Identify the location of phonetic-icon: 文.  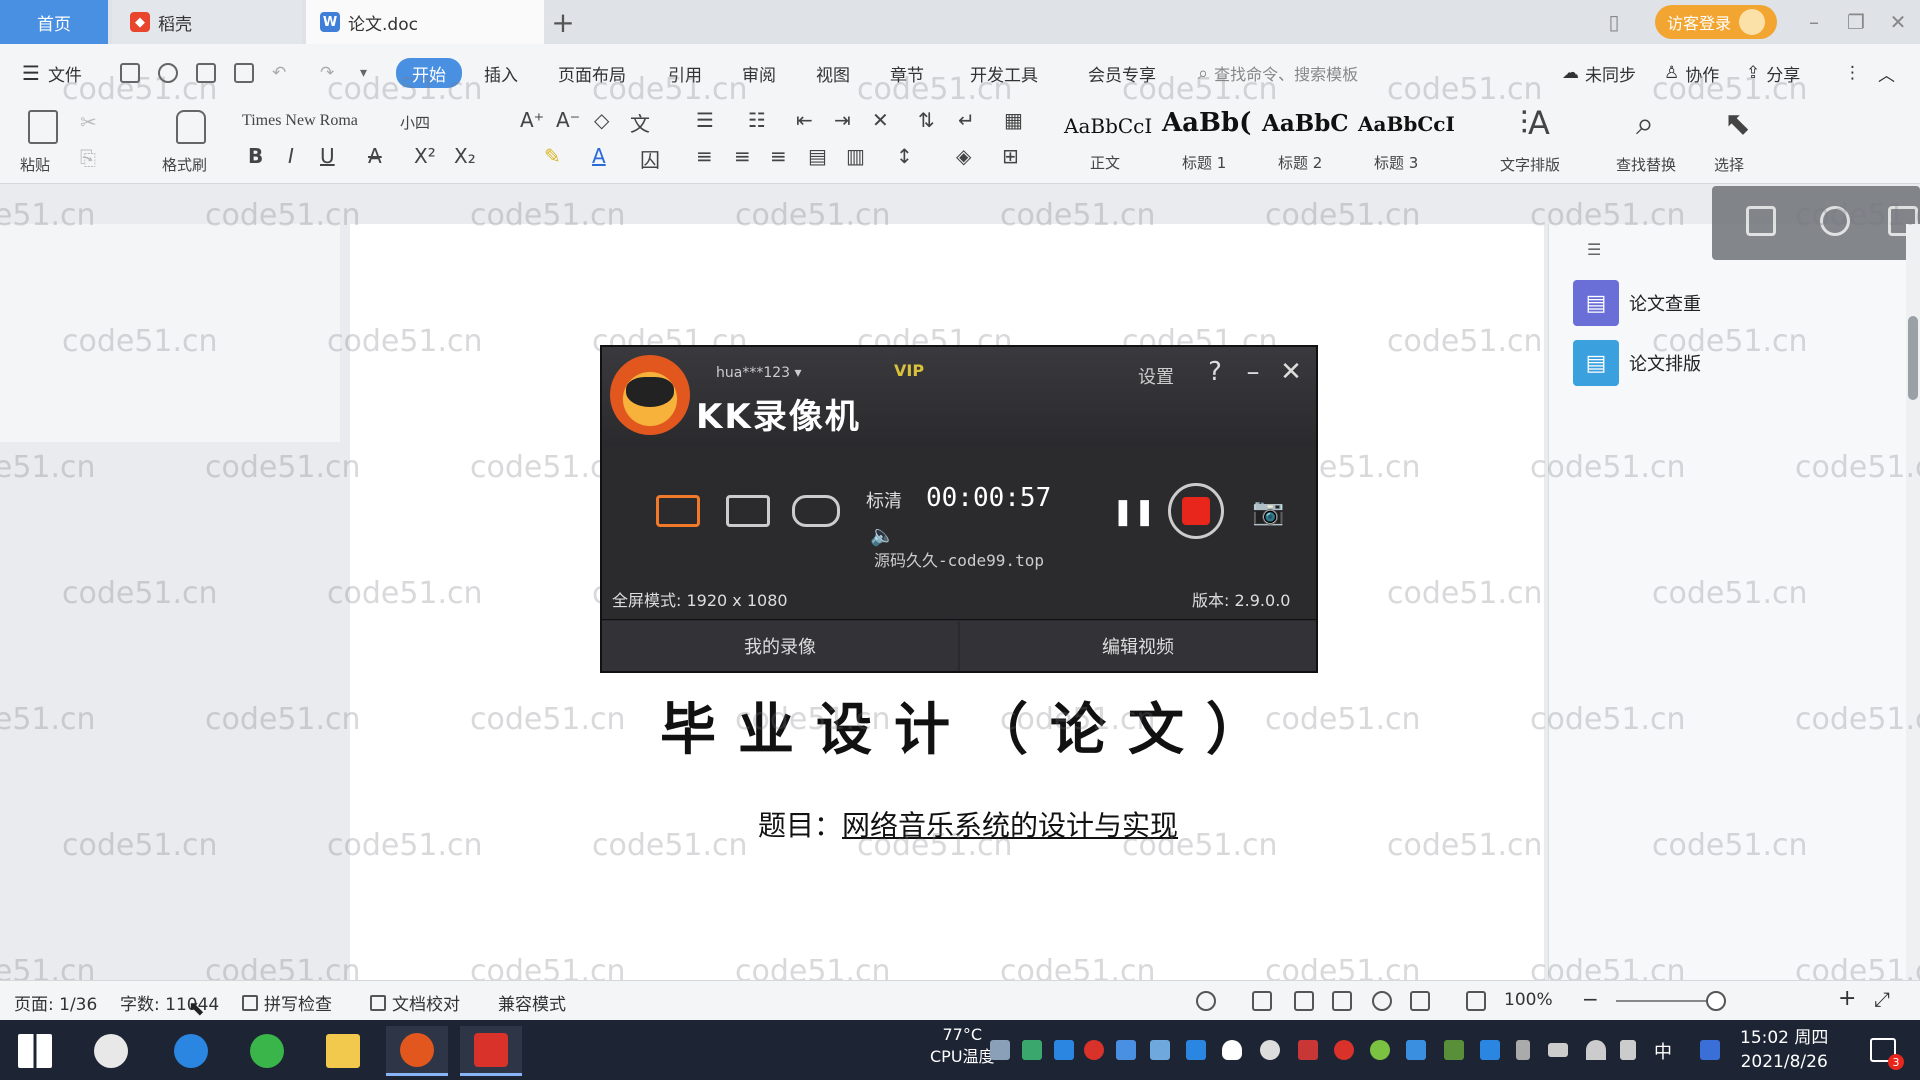
(640, 122).